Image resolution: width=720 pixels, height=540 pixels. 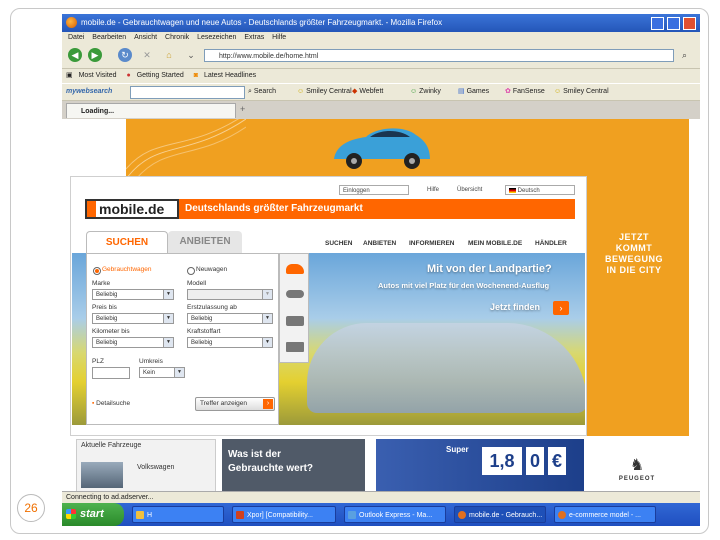 I want to click on tab-bar: Loading... +, so click(x=381, y=110).